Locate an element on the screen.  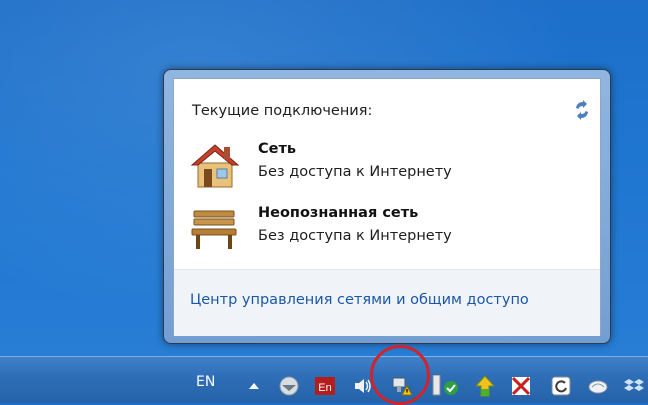
taskbar: EN En is located at coordinates (324, 379).